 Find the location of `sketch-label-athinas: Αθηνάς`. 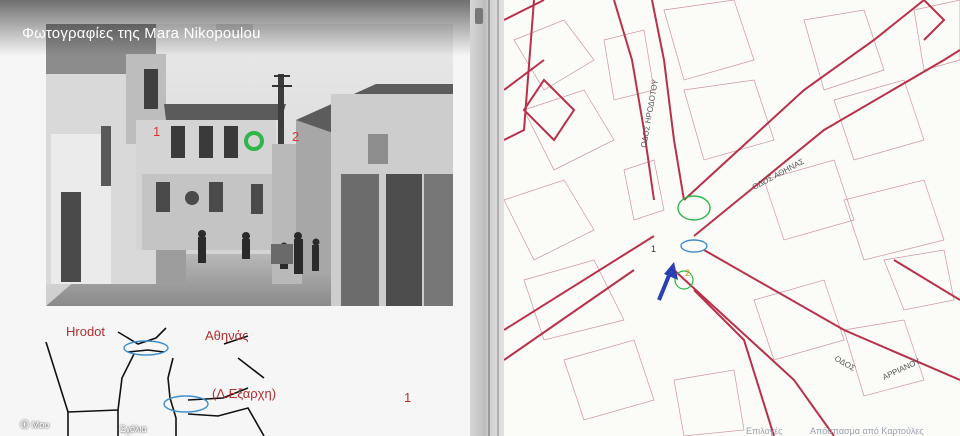

sketch-label-athinas: Αθηνάς is located at coordinates (227, 335).